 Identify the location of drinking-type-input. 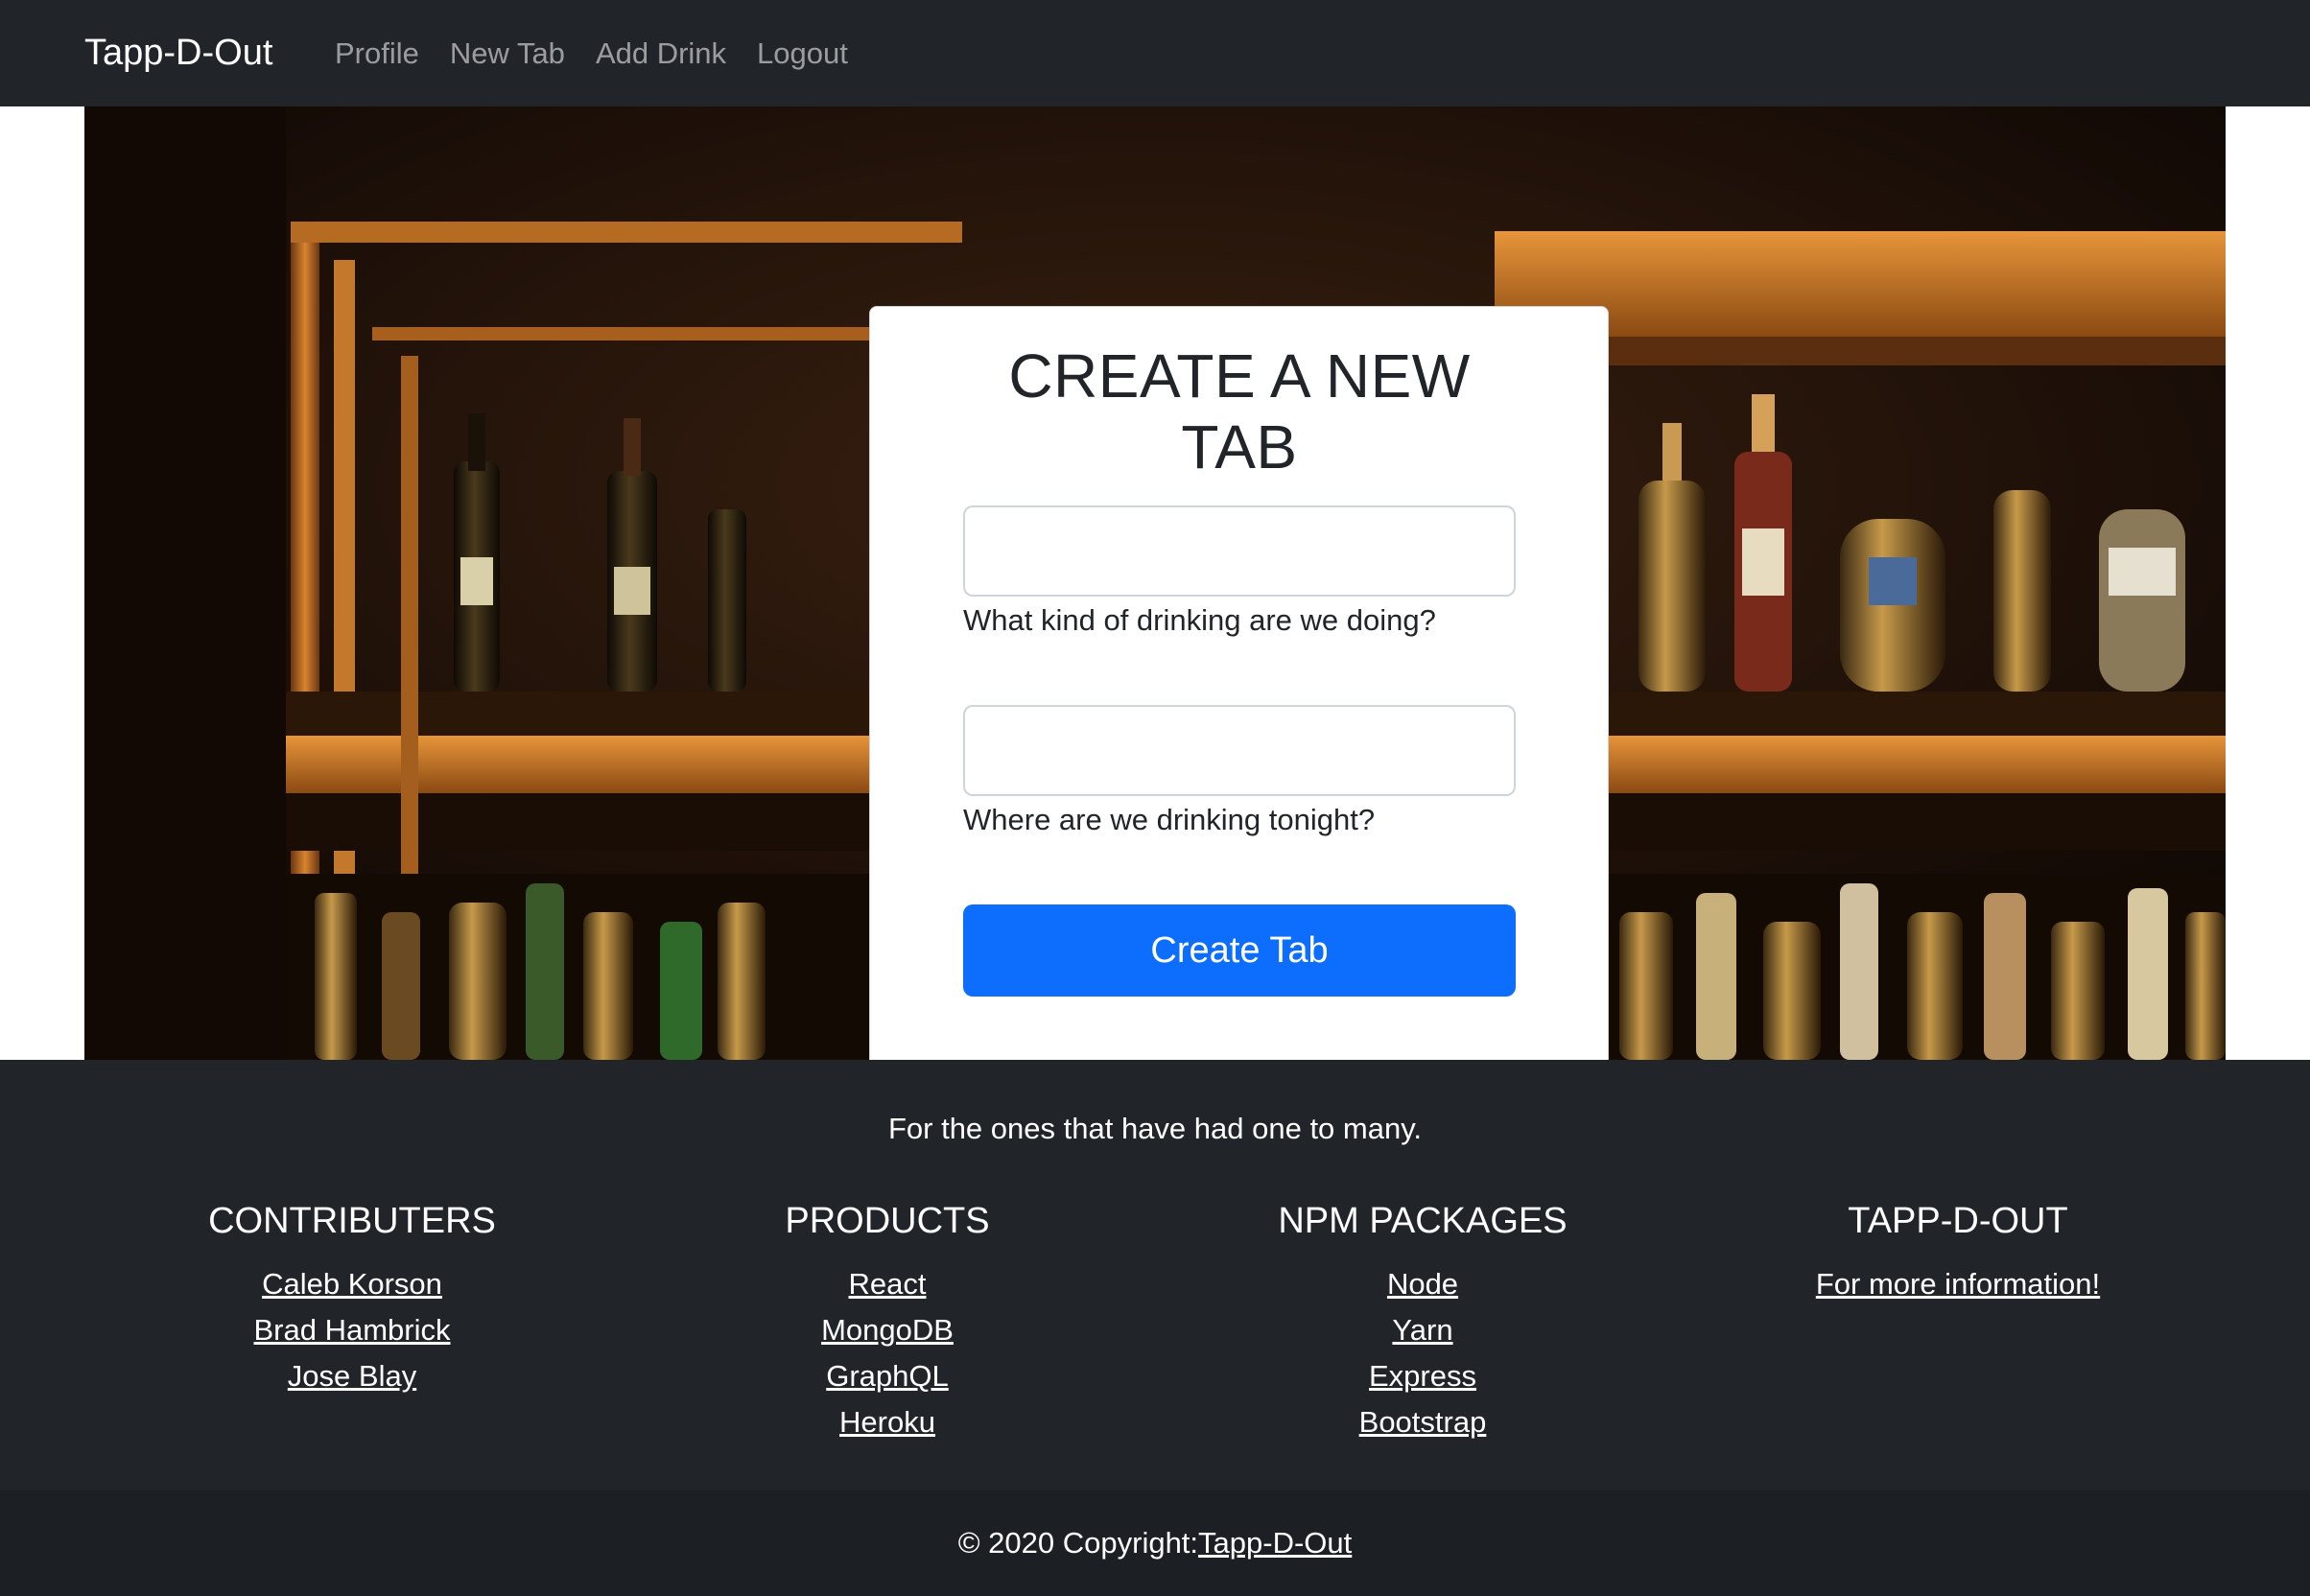
(1240, 551).